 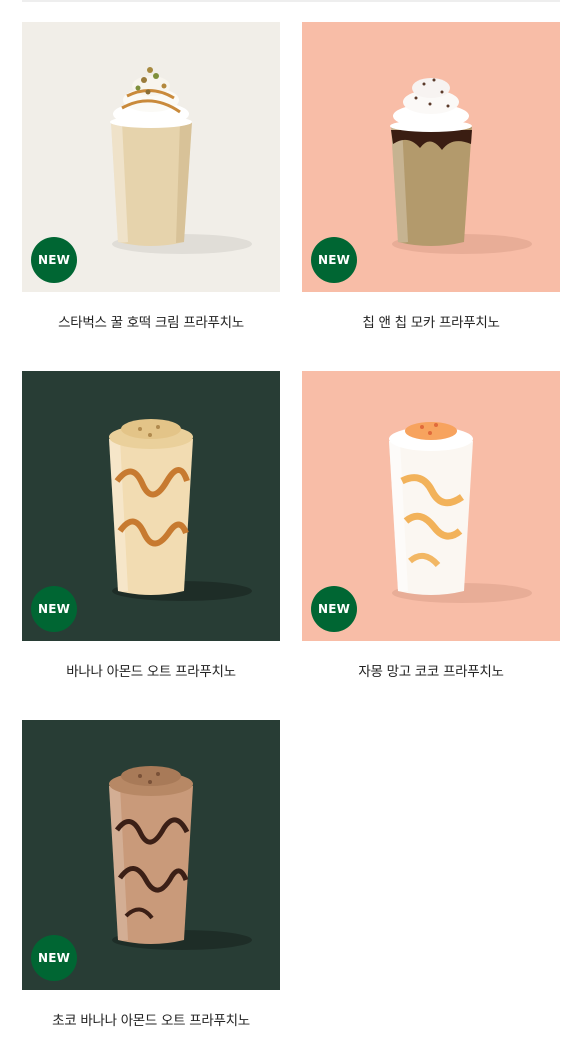 I want to click on product-card-chip-and-chip-mocha: NEW 칩 앤 칩 모카 프라푸치노, so click(x=431, y=176).